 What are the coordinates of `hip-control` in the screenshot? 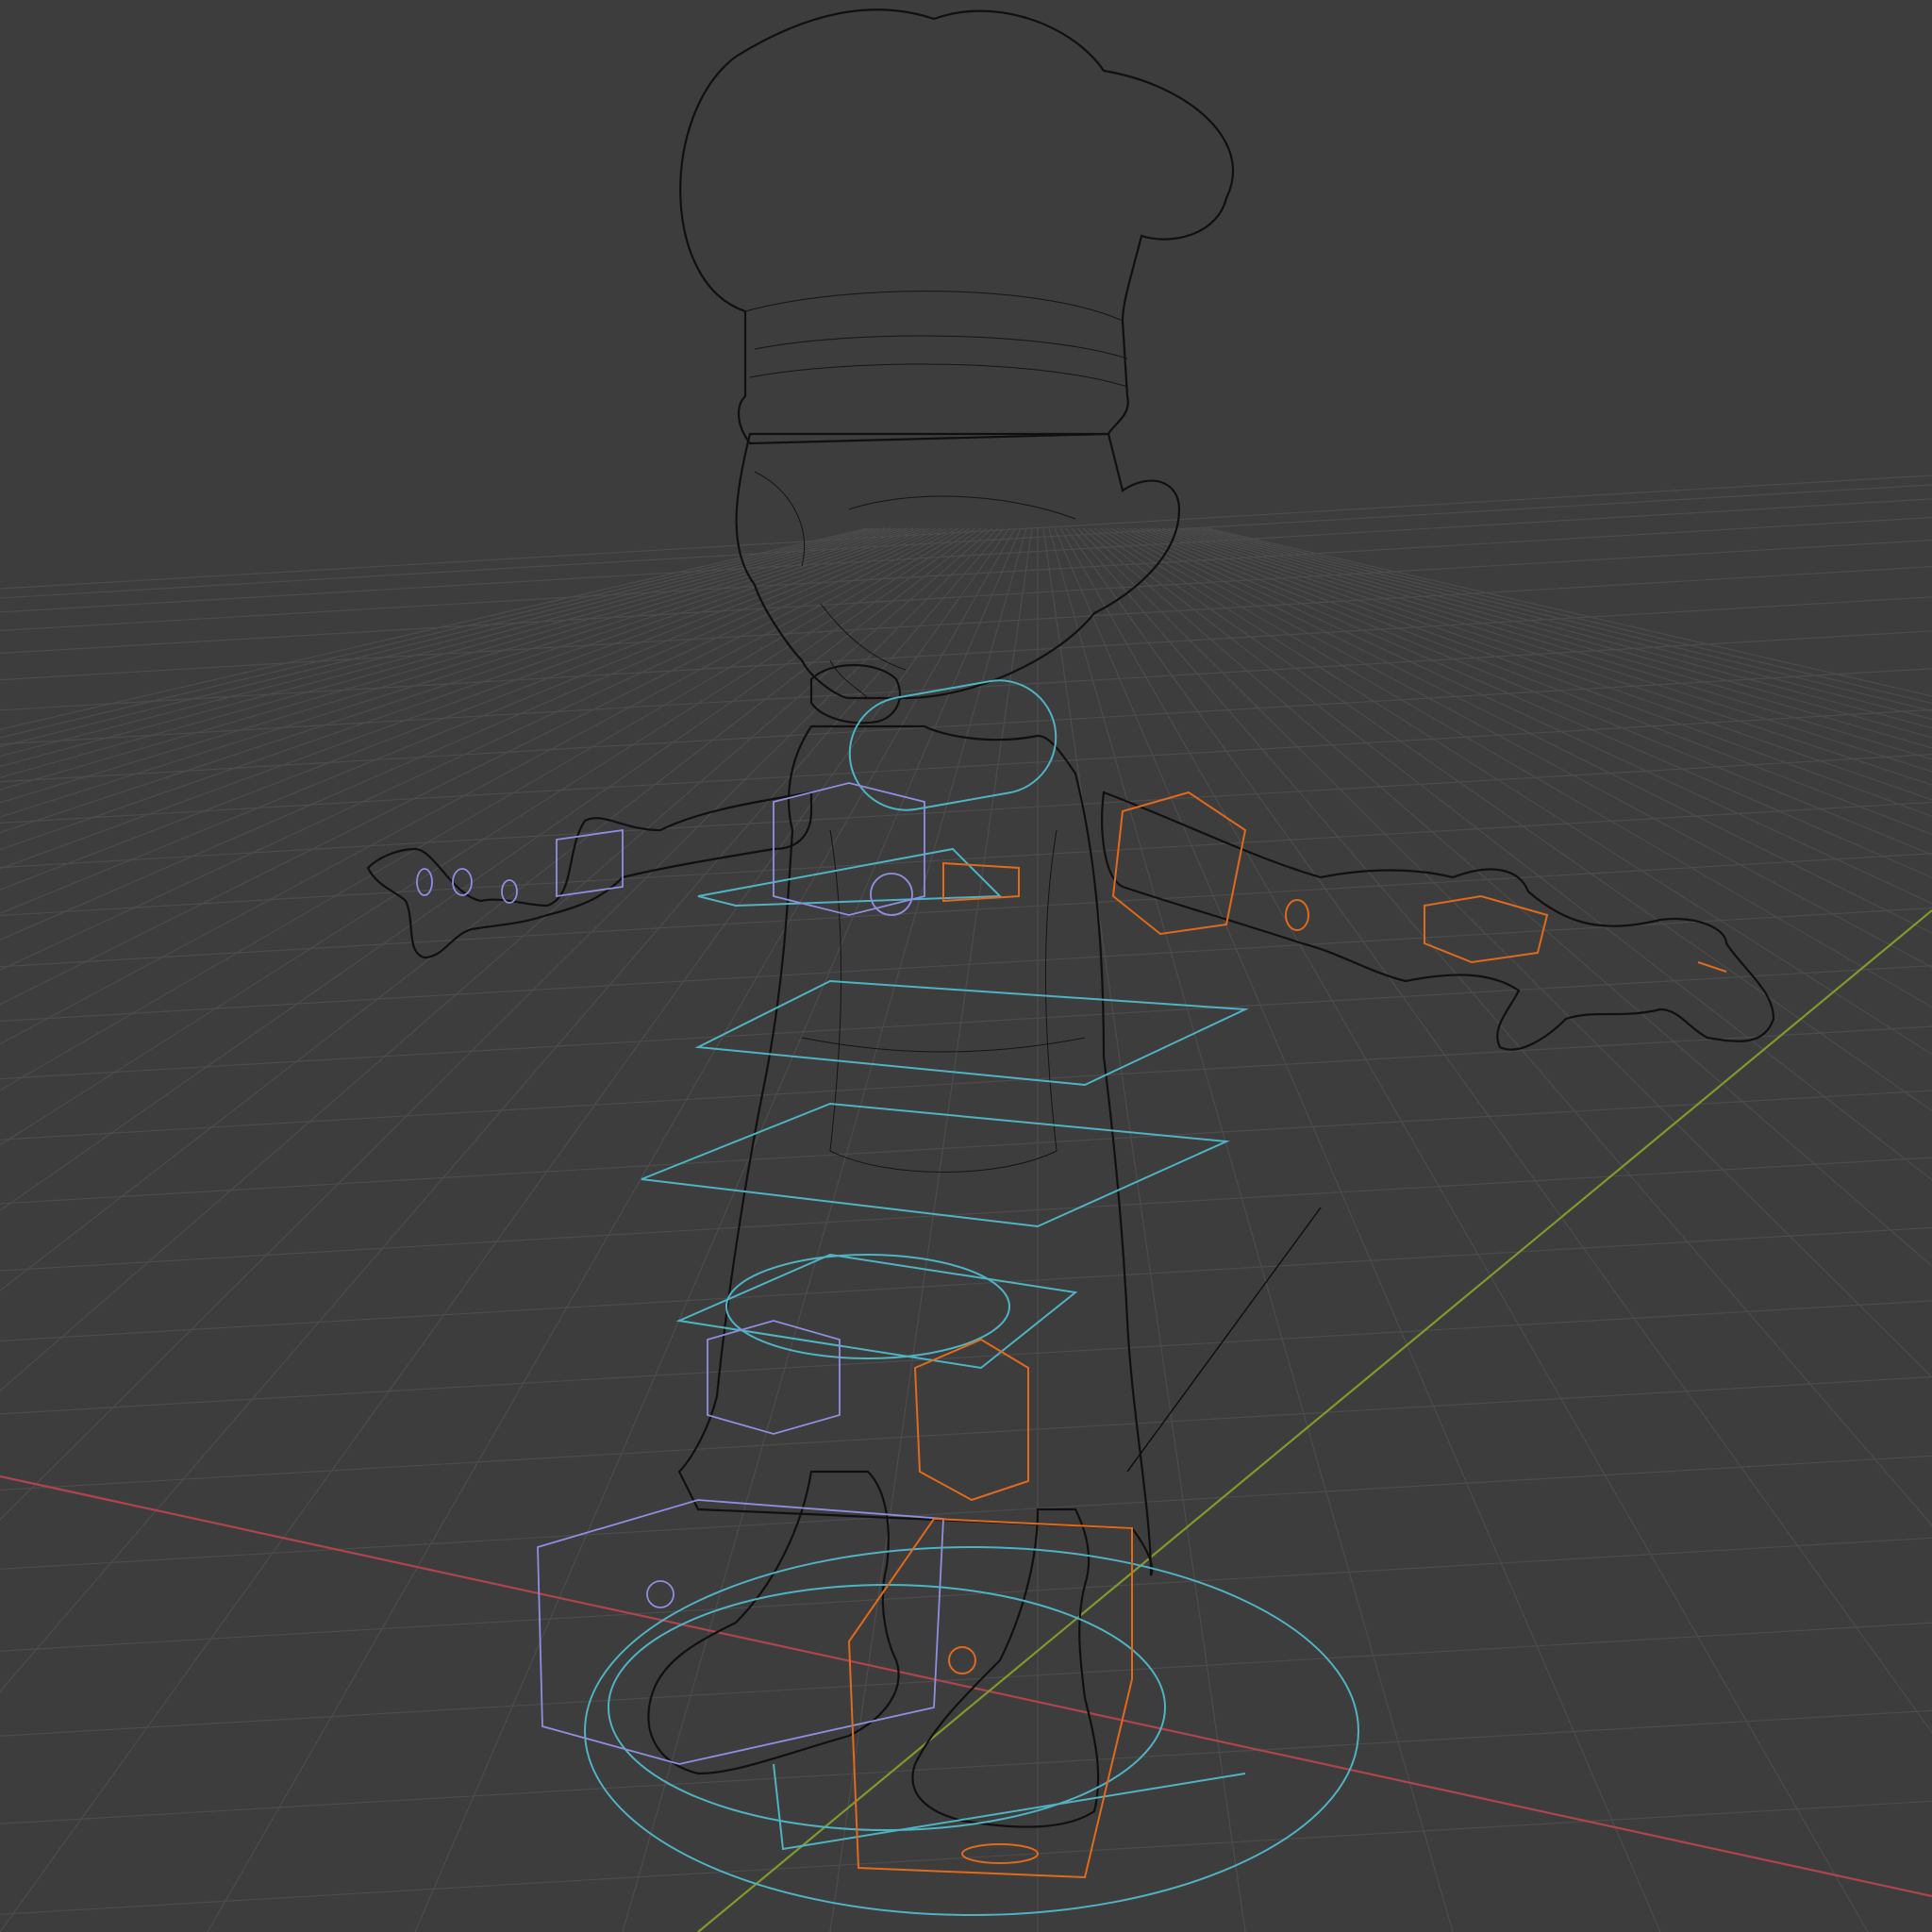 It's located at (877, 1312).